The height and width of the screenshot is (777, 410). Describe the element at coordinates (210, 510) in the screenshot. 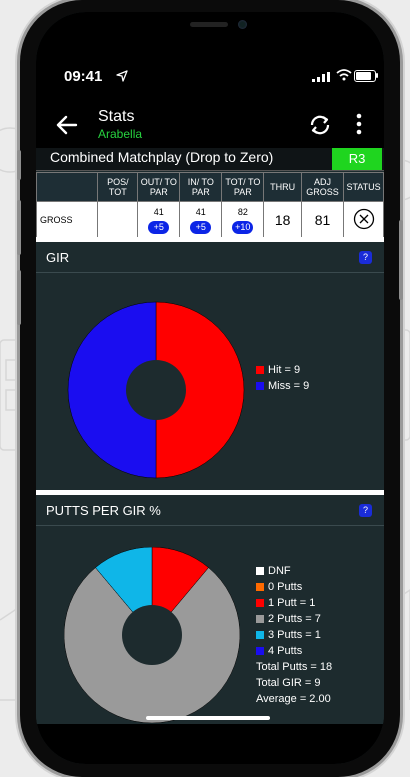

I see `putts-panel-header: PUTTS PER GIR % ?` at that location.